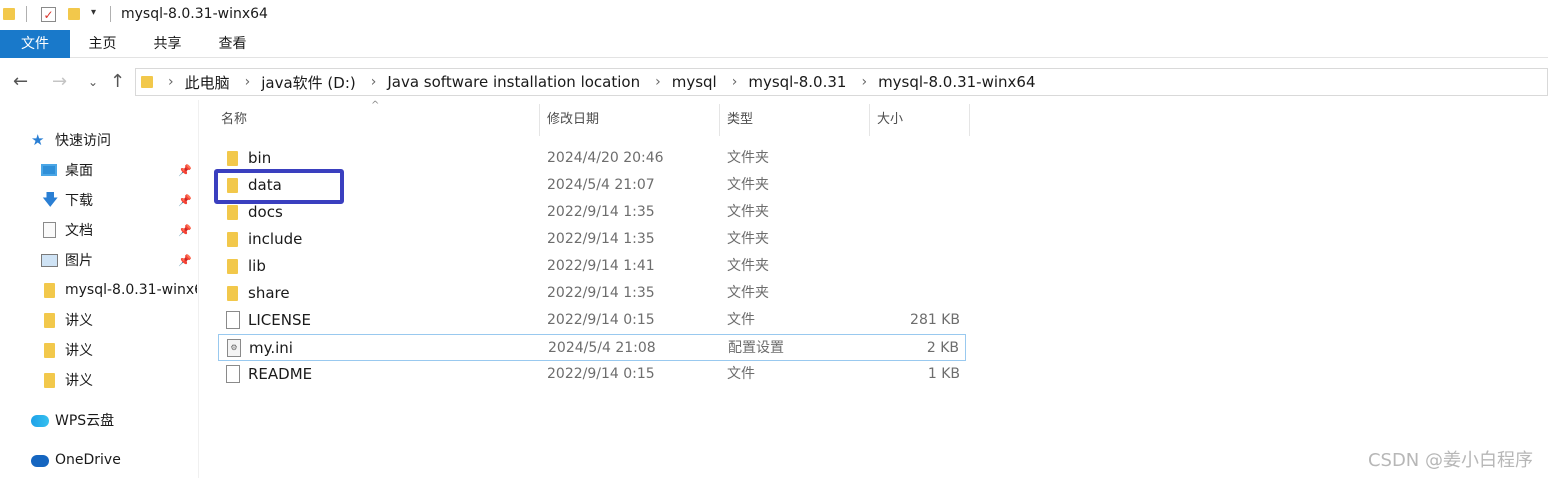 Image resolution: width=1548 pixels, height=478 pixels. I want to click on sidebar-item-label: 快速访问, so click(83, 141).